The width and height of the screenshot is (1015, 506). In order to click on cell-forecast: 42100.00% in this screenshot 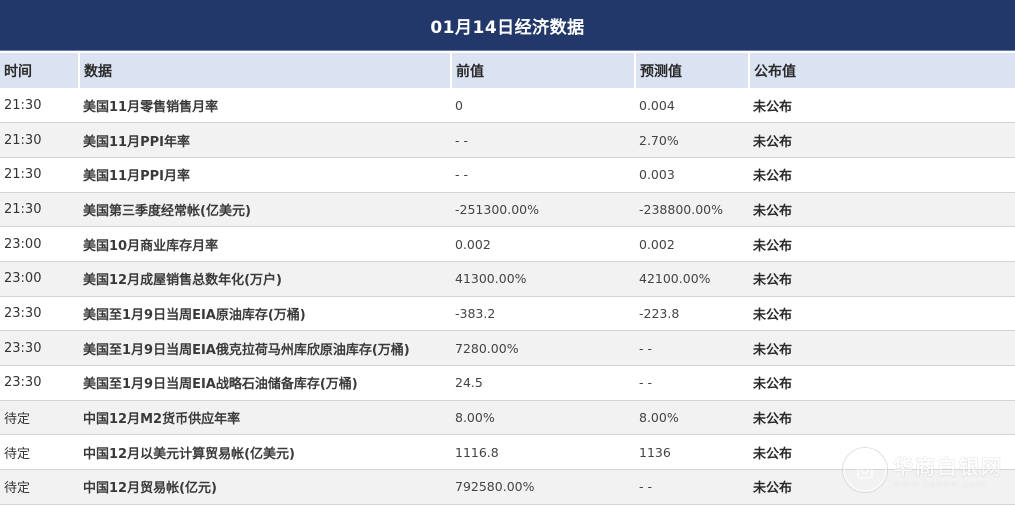, I will do `click(675, 279)`.